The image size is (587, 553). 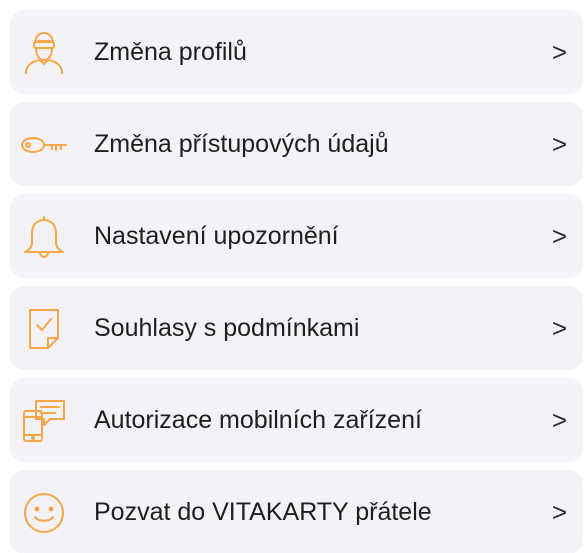 What do you see at coordinates (44, 513) in the screenshot?
I see `smiley-icon` at bounding box center [44, 513].